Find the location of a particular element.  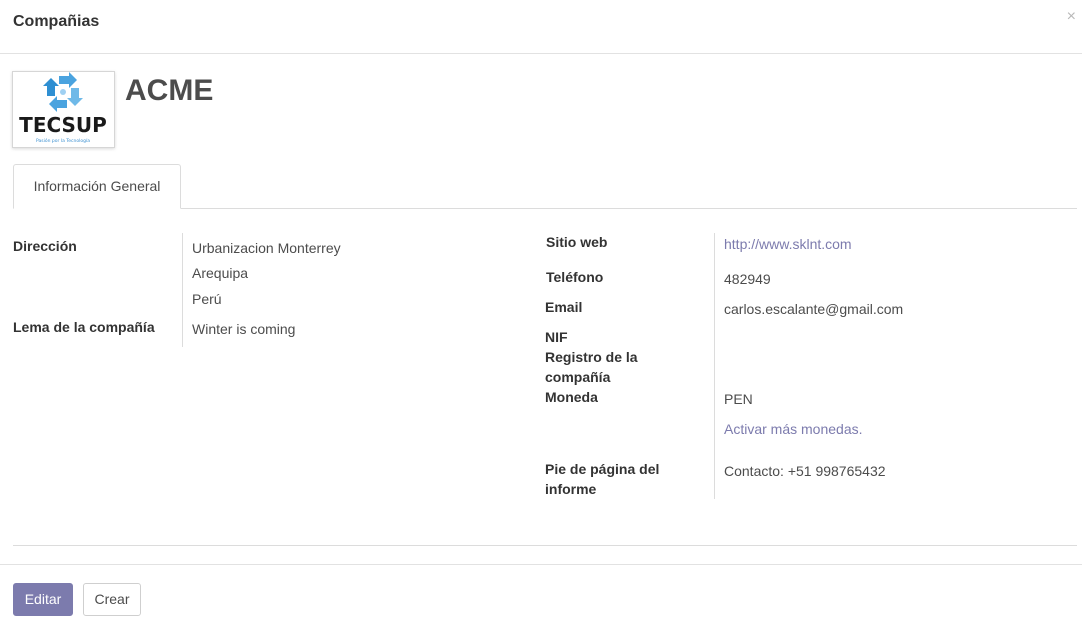

company-name: ACME is located at coordinates (169, 90).